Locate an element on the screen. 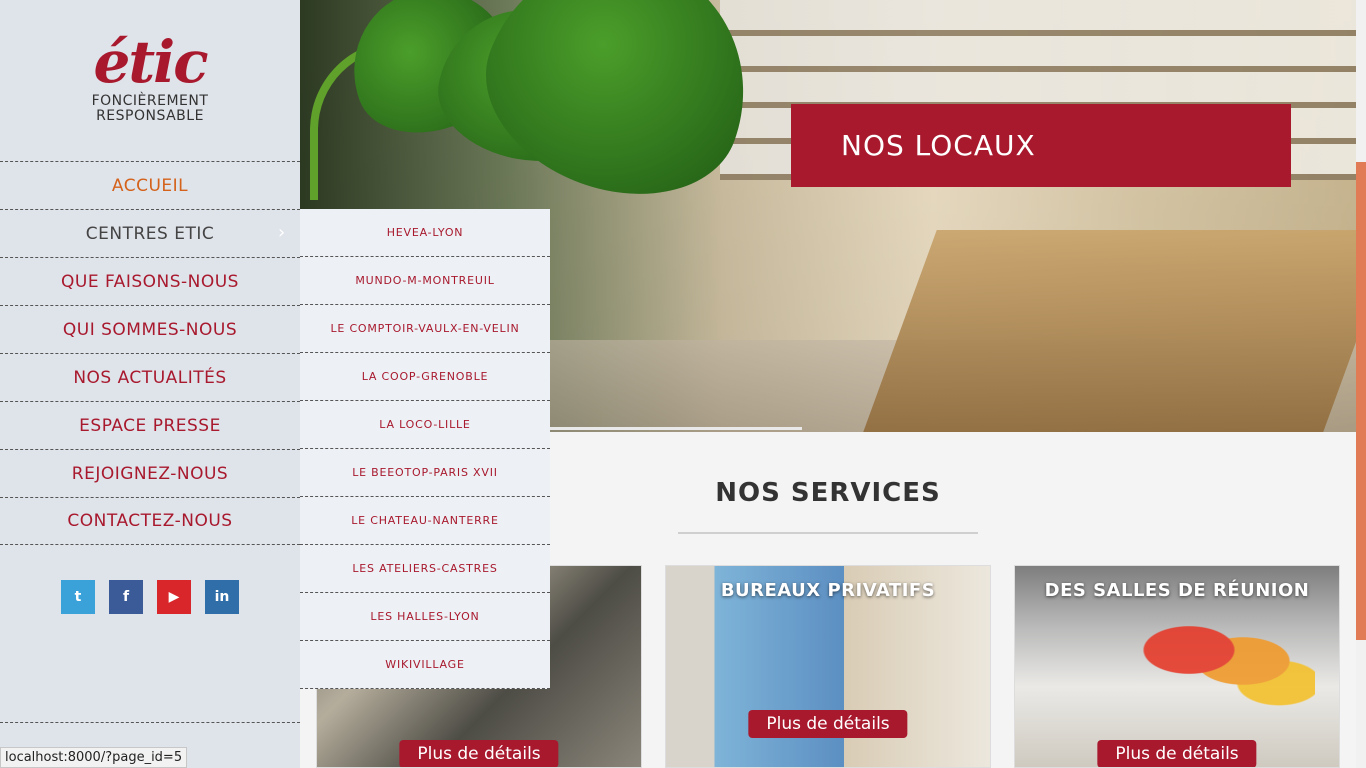 Image resolution: width=1366 pixels, height=768 pixels. service-card-bureaux-privatifs: BUREAUX PRIVATIFS Plus de détails is located at coordinates (828, 666).